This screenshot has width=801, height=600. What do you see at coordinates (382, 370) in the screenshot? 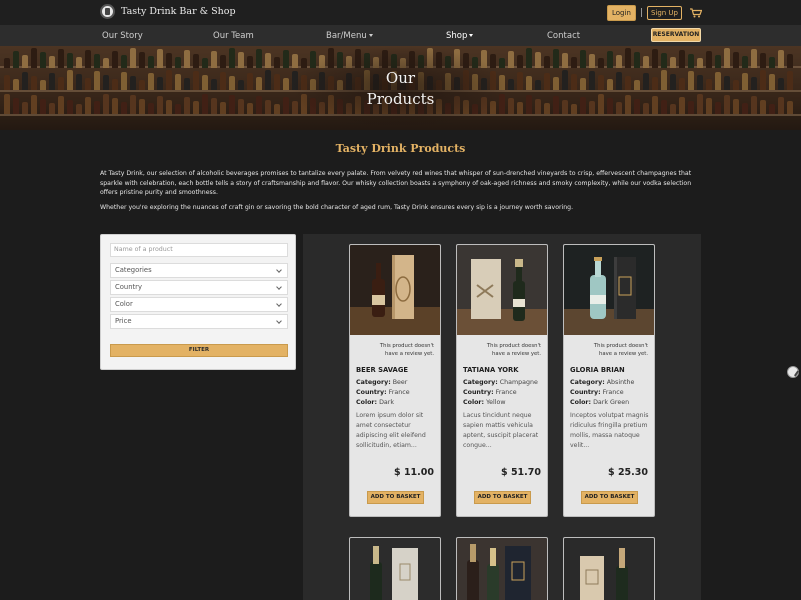
I see `product-name: BEER SAVAGE` at bounding box center [382, 370].